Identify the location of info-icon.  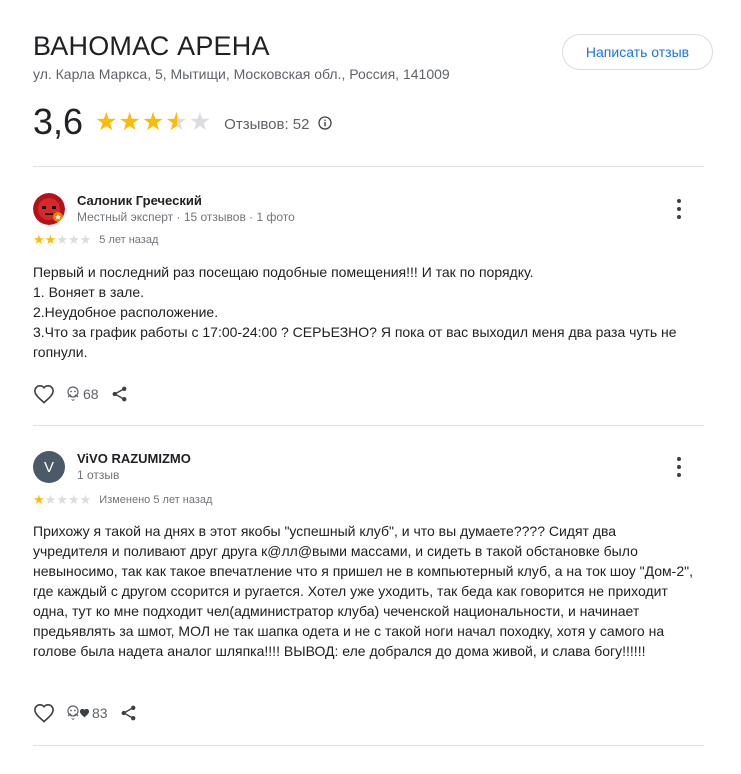
(325, 123).